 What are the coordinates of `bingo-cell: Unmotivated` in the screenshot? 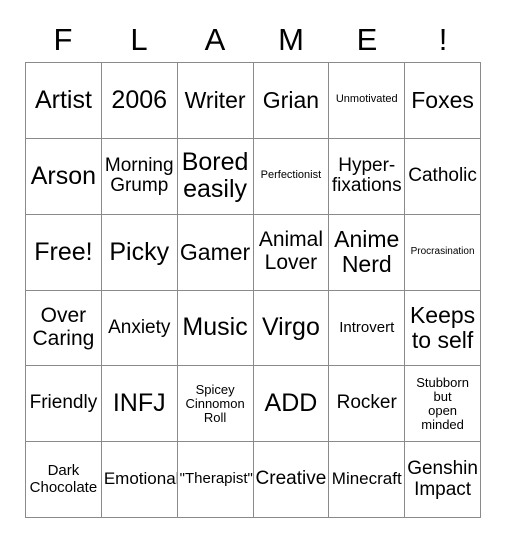 It's located at (367, 101).